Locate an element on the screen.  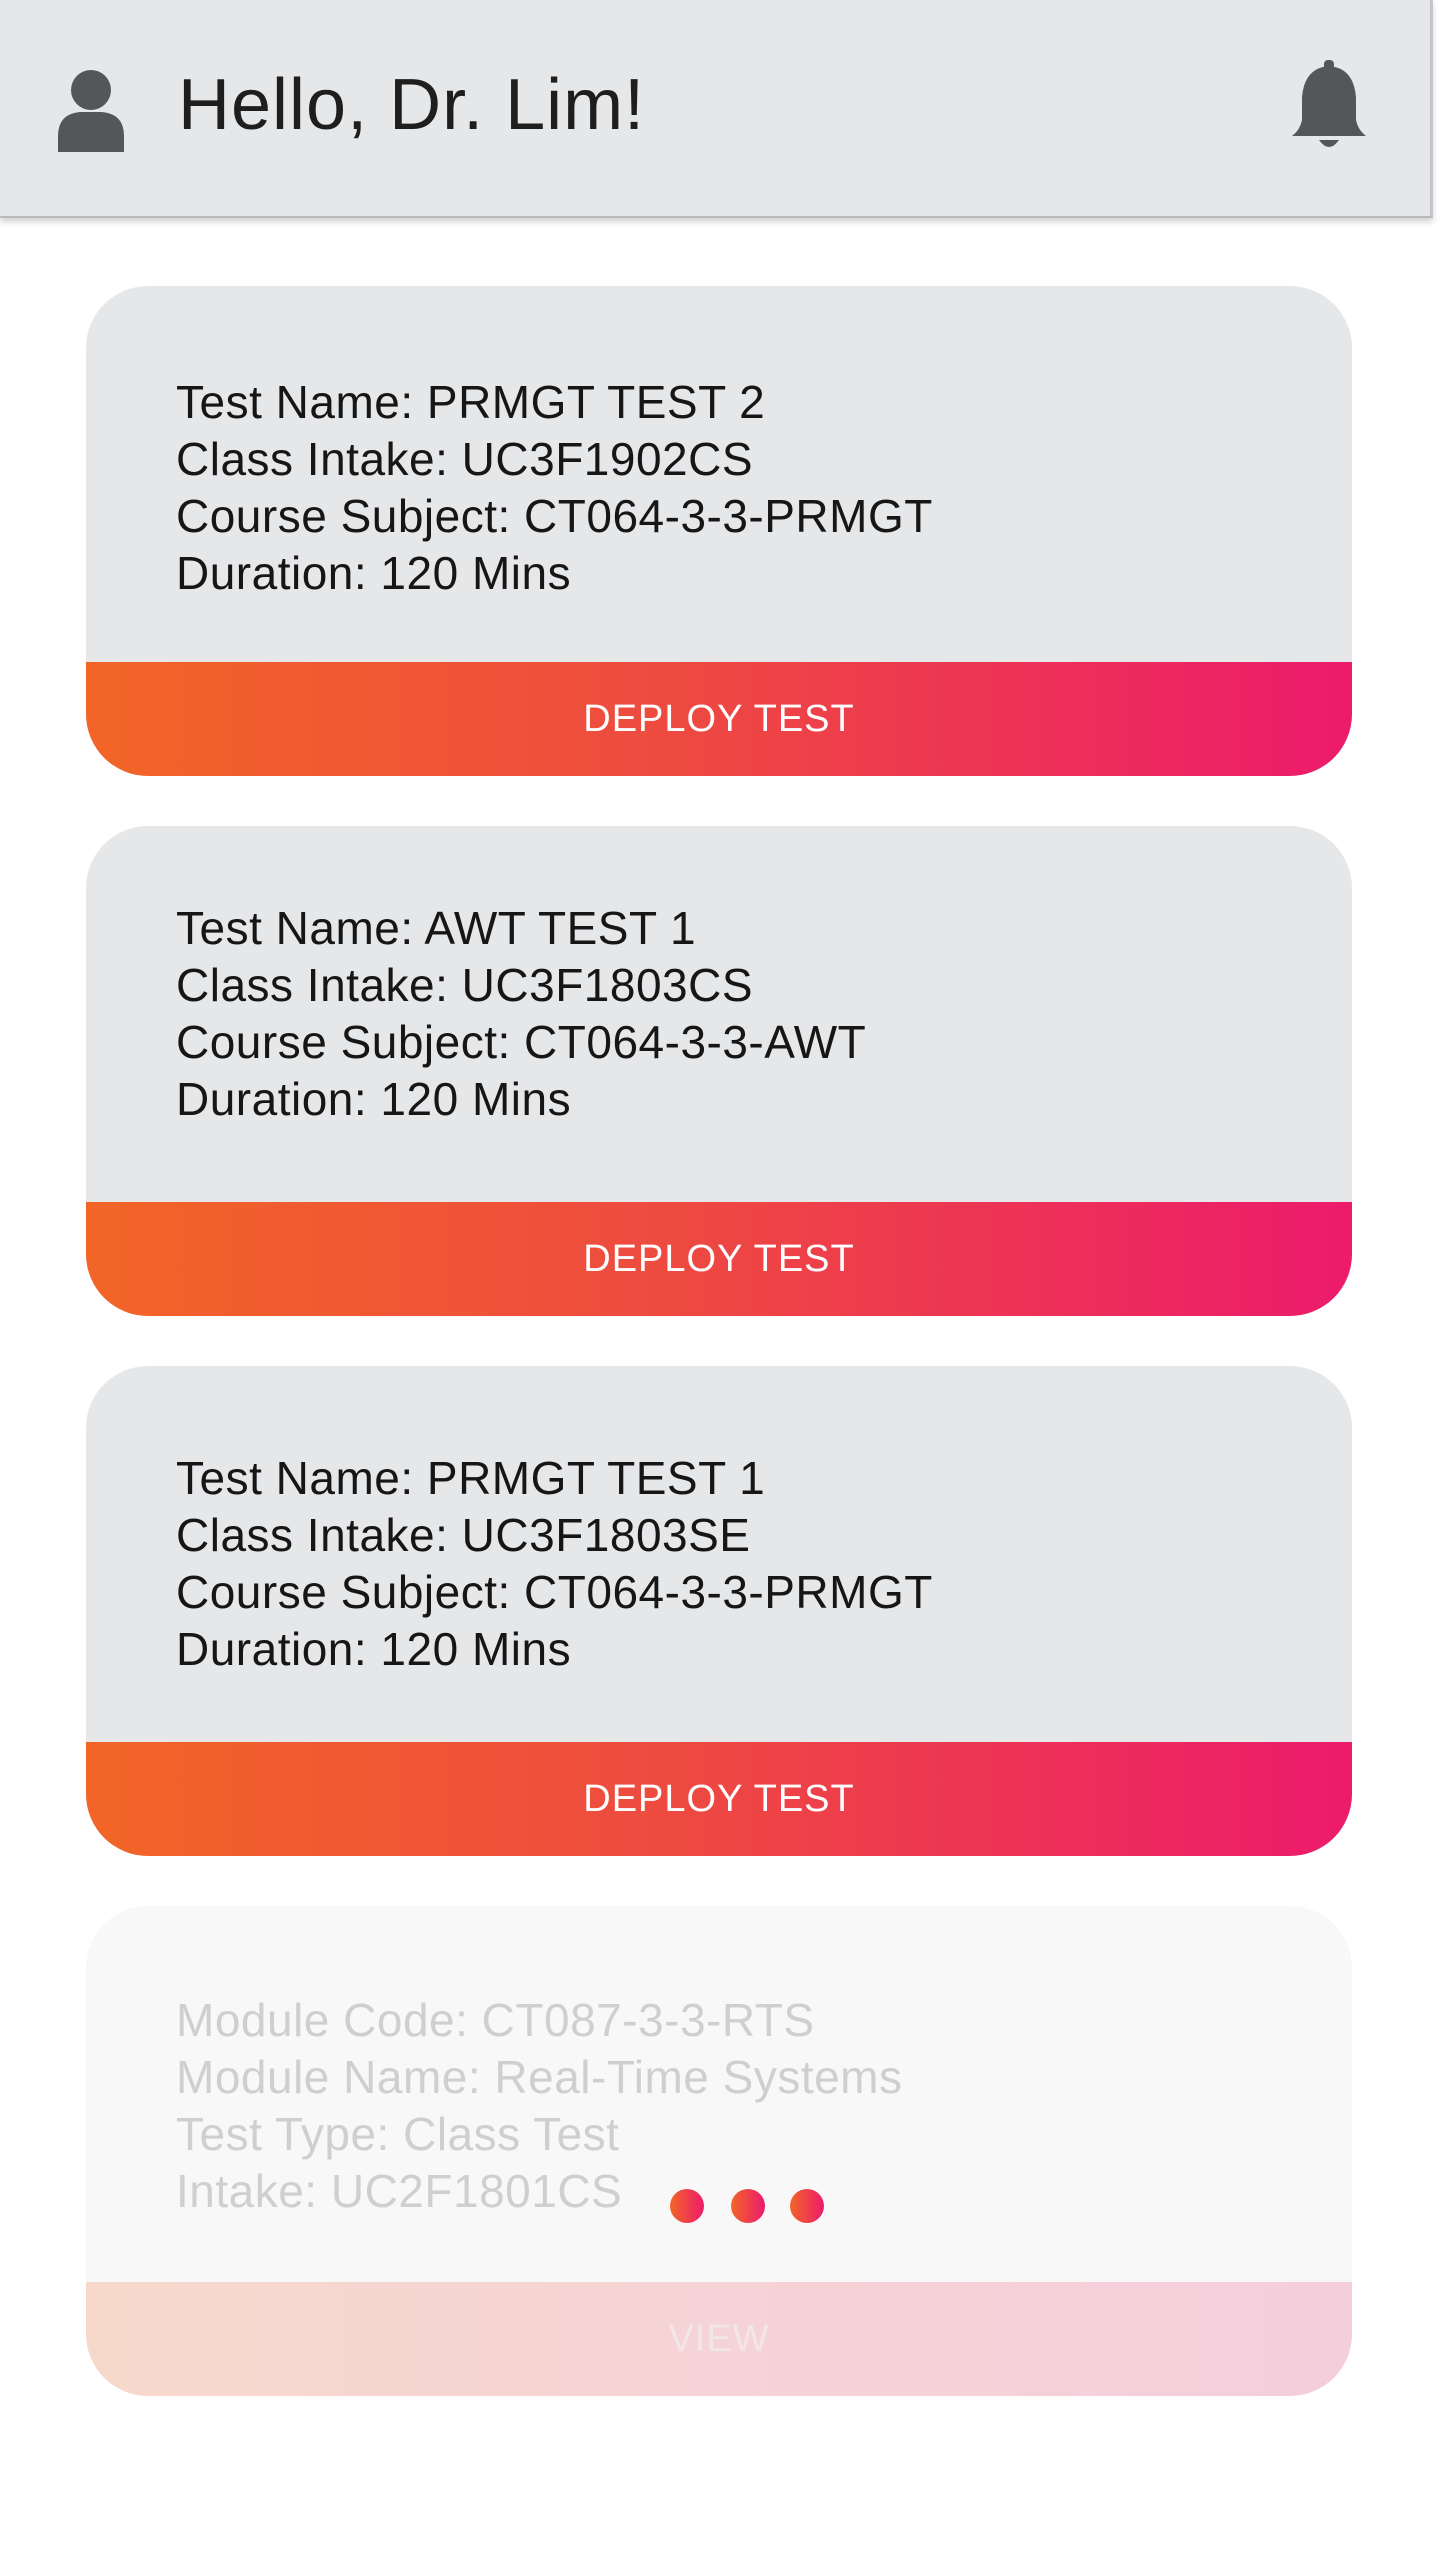
module-name: Module Name: Real-Time Systems is located at coordinates (539, 2077).